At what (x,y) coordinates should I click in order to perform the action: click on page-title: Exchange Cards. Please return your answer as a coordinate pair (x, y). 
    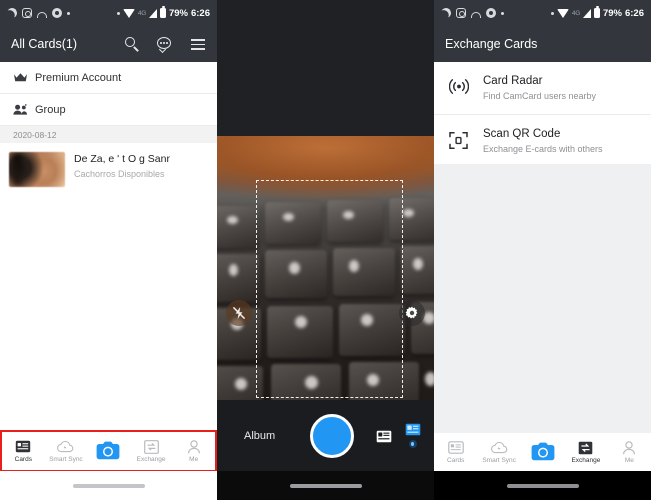
    Looking at the image, I should click on (491, 44).